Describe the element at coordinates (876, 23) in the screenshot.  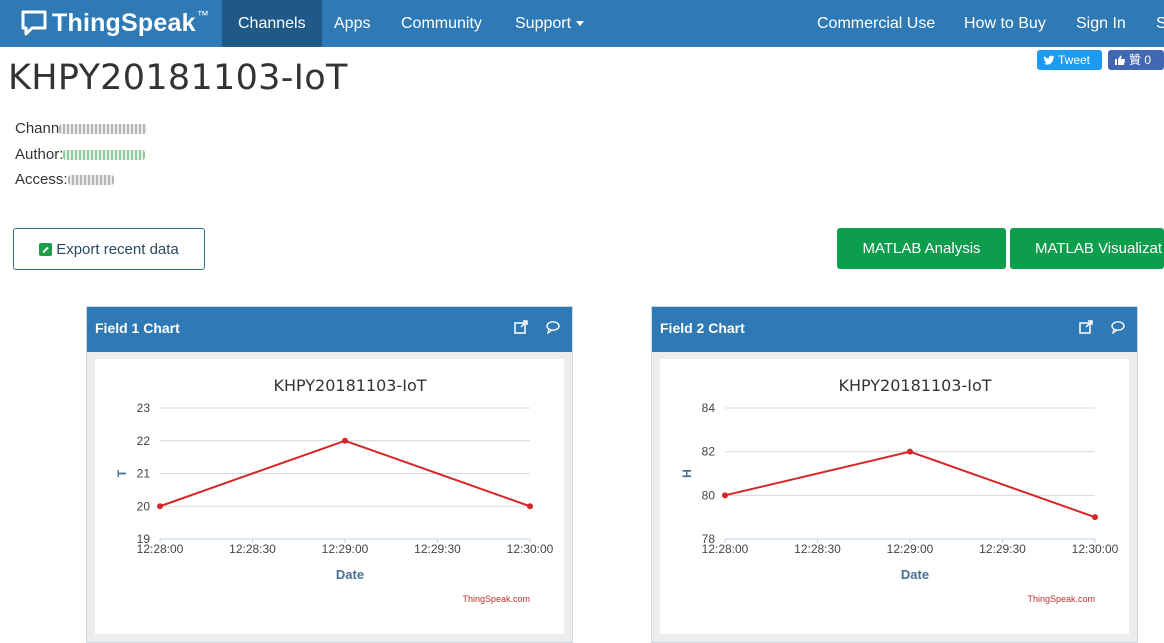
I see `nav-commercial-use: Commercial Use` at that location.